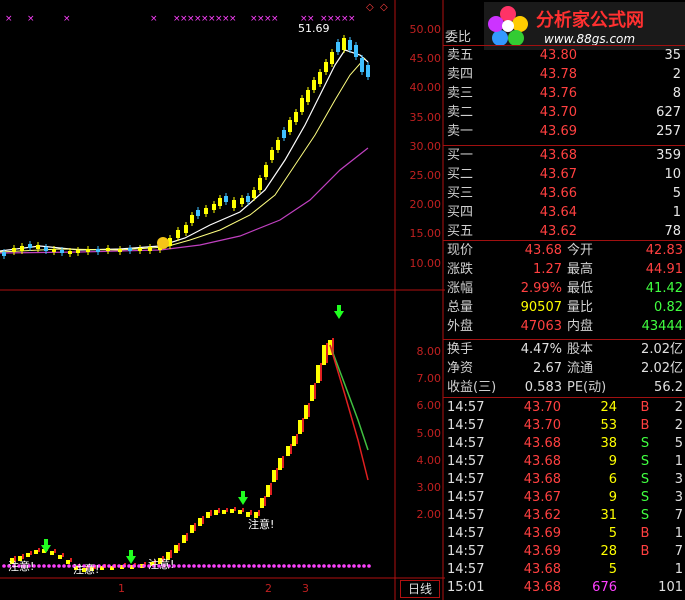 The height and width of the screenshot is (600, 685). Describe the element at coordinates (645, 407) in the screenshot. I see `tick-side: B` at that location.